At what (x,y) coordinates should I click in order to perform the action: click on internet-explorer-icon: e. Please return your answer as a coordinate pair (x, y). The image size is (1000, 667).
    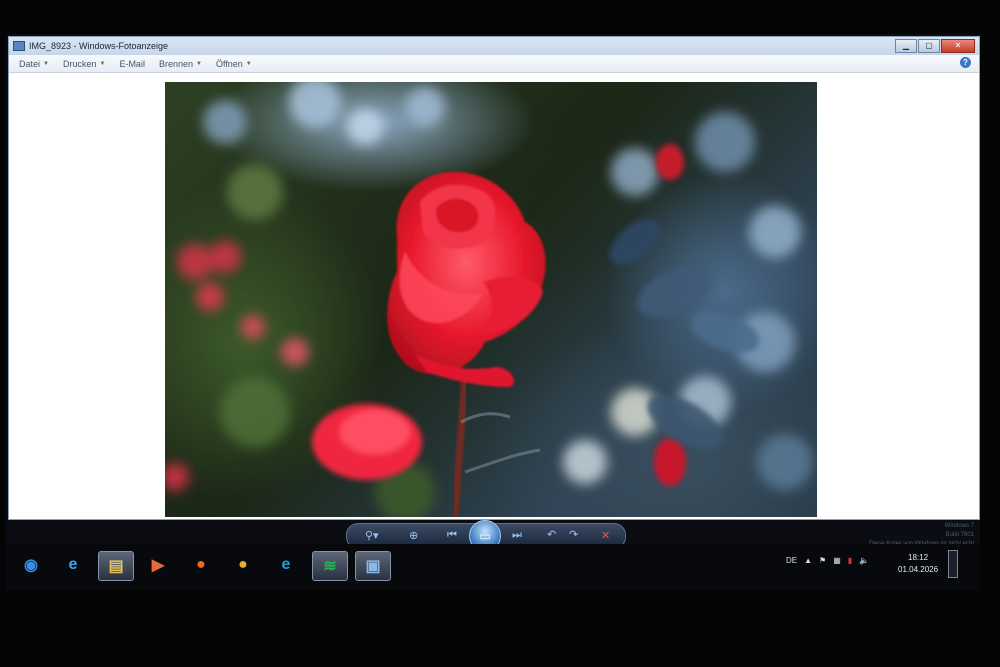
    Looking at the image, I should click on (73, 565).